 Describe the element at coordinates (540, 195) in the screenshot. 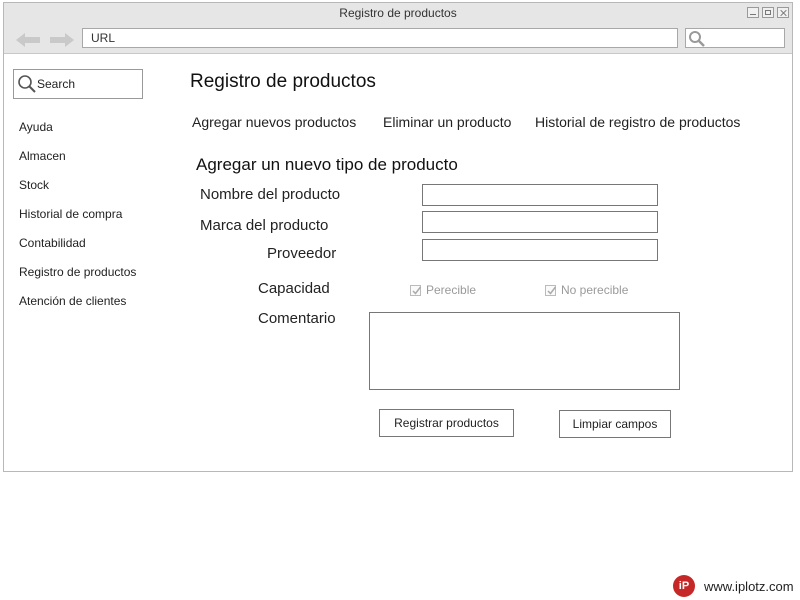

I see `product-name-field` at that location.